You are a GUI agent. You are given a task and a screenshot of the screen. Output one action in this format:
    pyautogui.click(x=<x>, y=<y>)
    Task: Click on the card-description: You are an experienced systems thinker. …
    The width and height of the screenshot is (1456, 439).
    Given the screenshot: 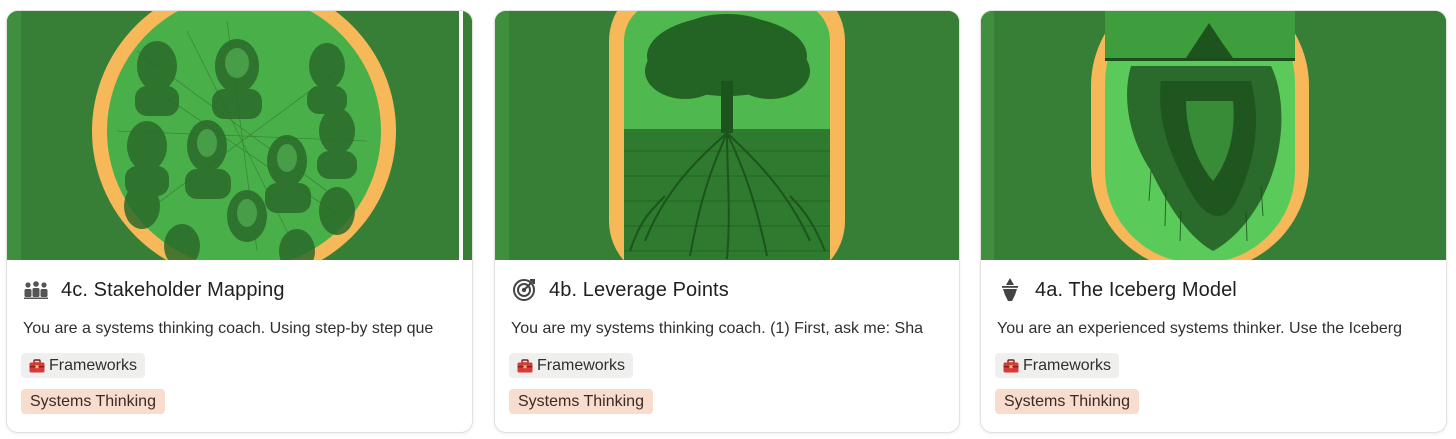 What is the action you would take?
    pyautogui.click(x=1199, y=328)
    